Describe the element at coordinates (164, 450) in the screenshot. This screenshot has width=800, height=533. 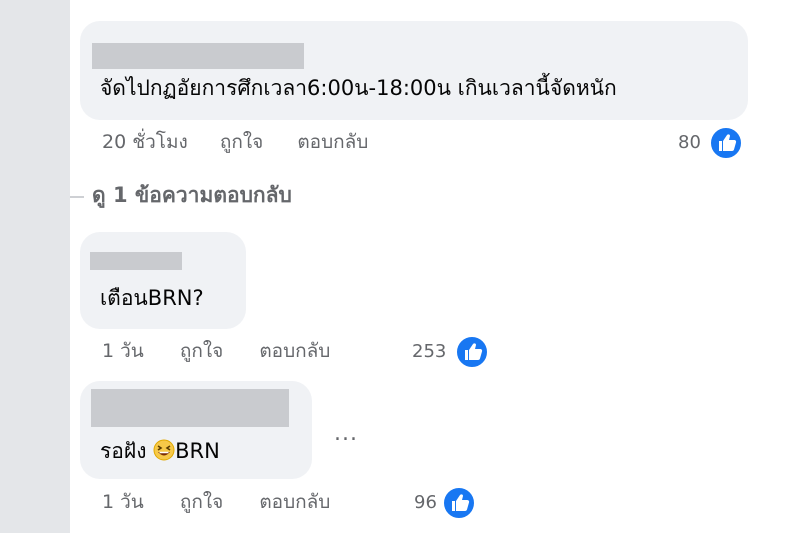
I see `grinning-squinting-face-icon` at that location.